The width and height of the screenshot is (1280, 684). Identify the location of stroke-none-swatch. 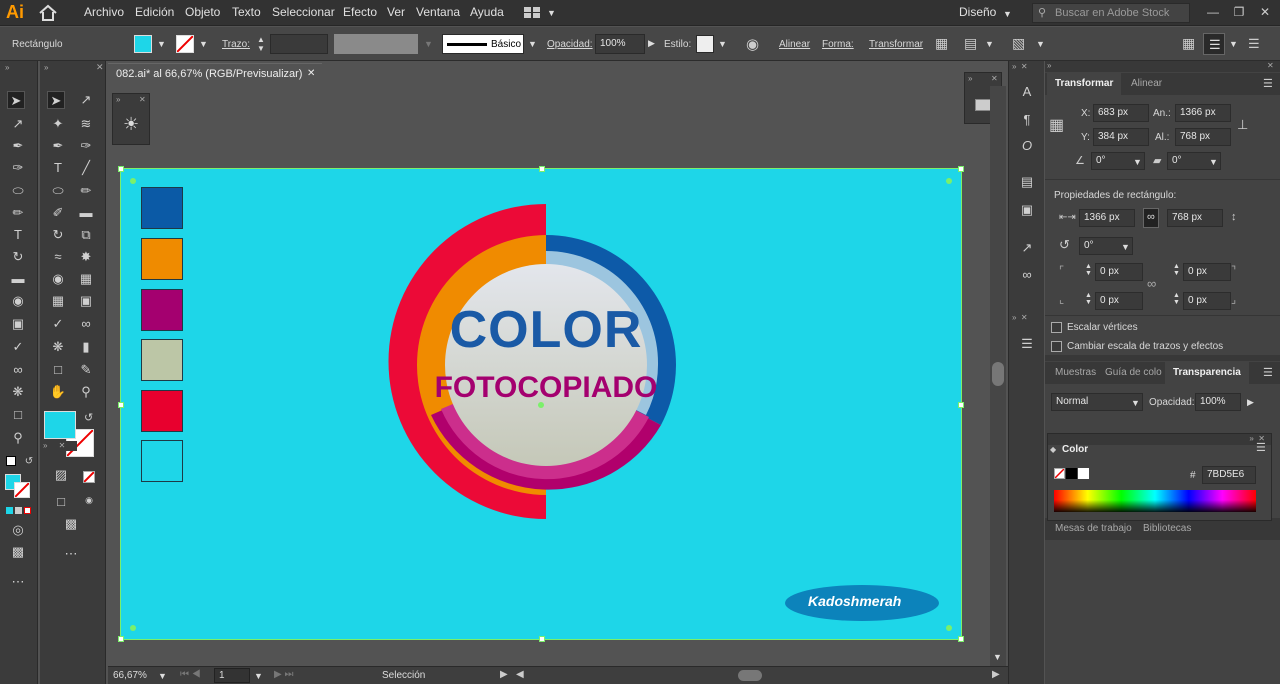
(185, 44).